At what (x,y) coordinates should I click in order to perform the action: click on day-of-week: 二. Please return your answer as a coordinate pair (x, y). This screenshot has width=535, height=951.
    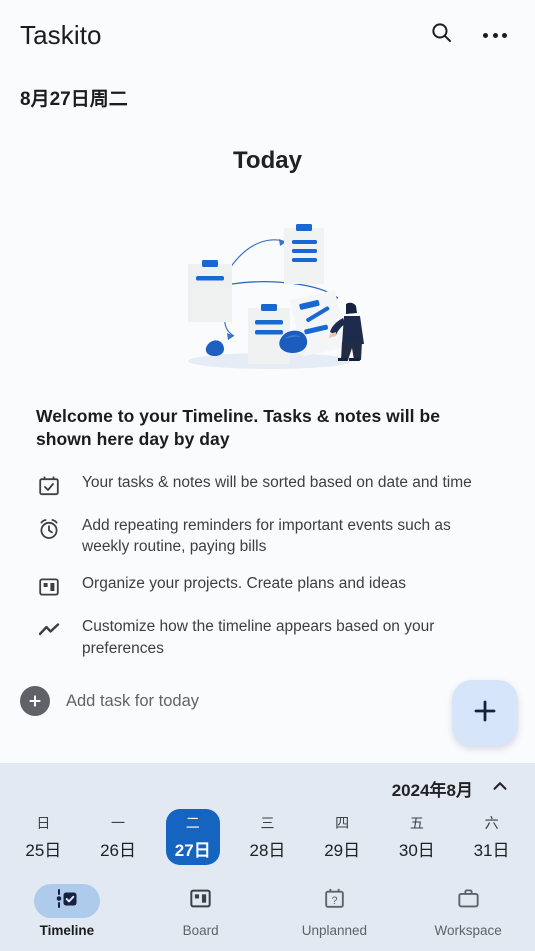
    Looking at the image, I should click on (192, 823).